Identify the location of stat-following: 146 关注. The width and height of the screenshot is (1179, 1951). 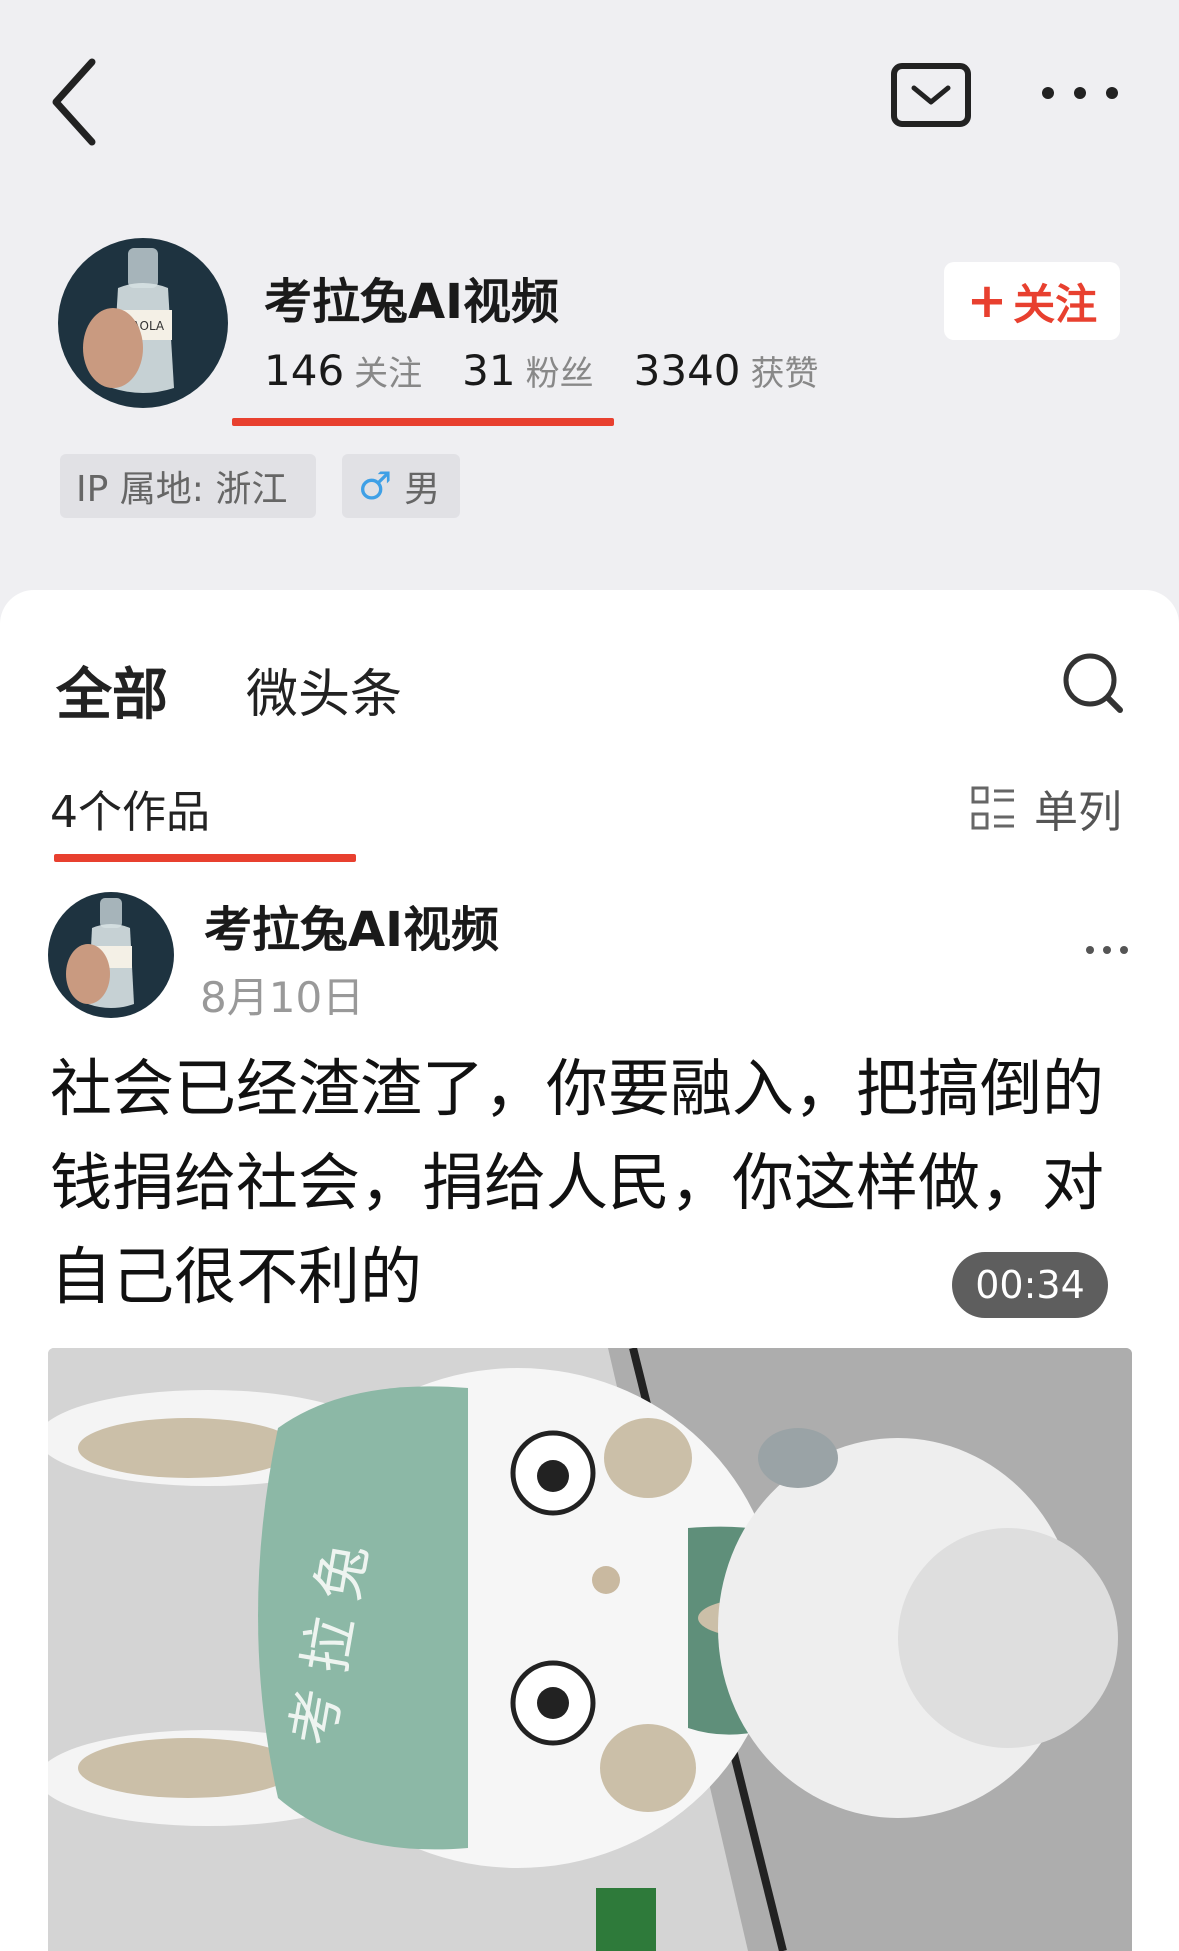
(343, 370).